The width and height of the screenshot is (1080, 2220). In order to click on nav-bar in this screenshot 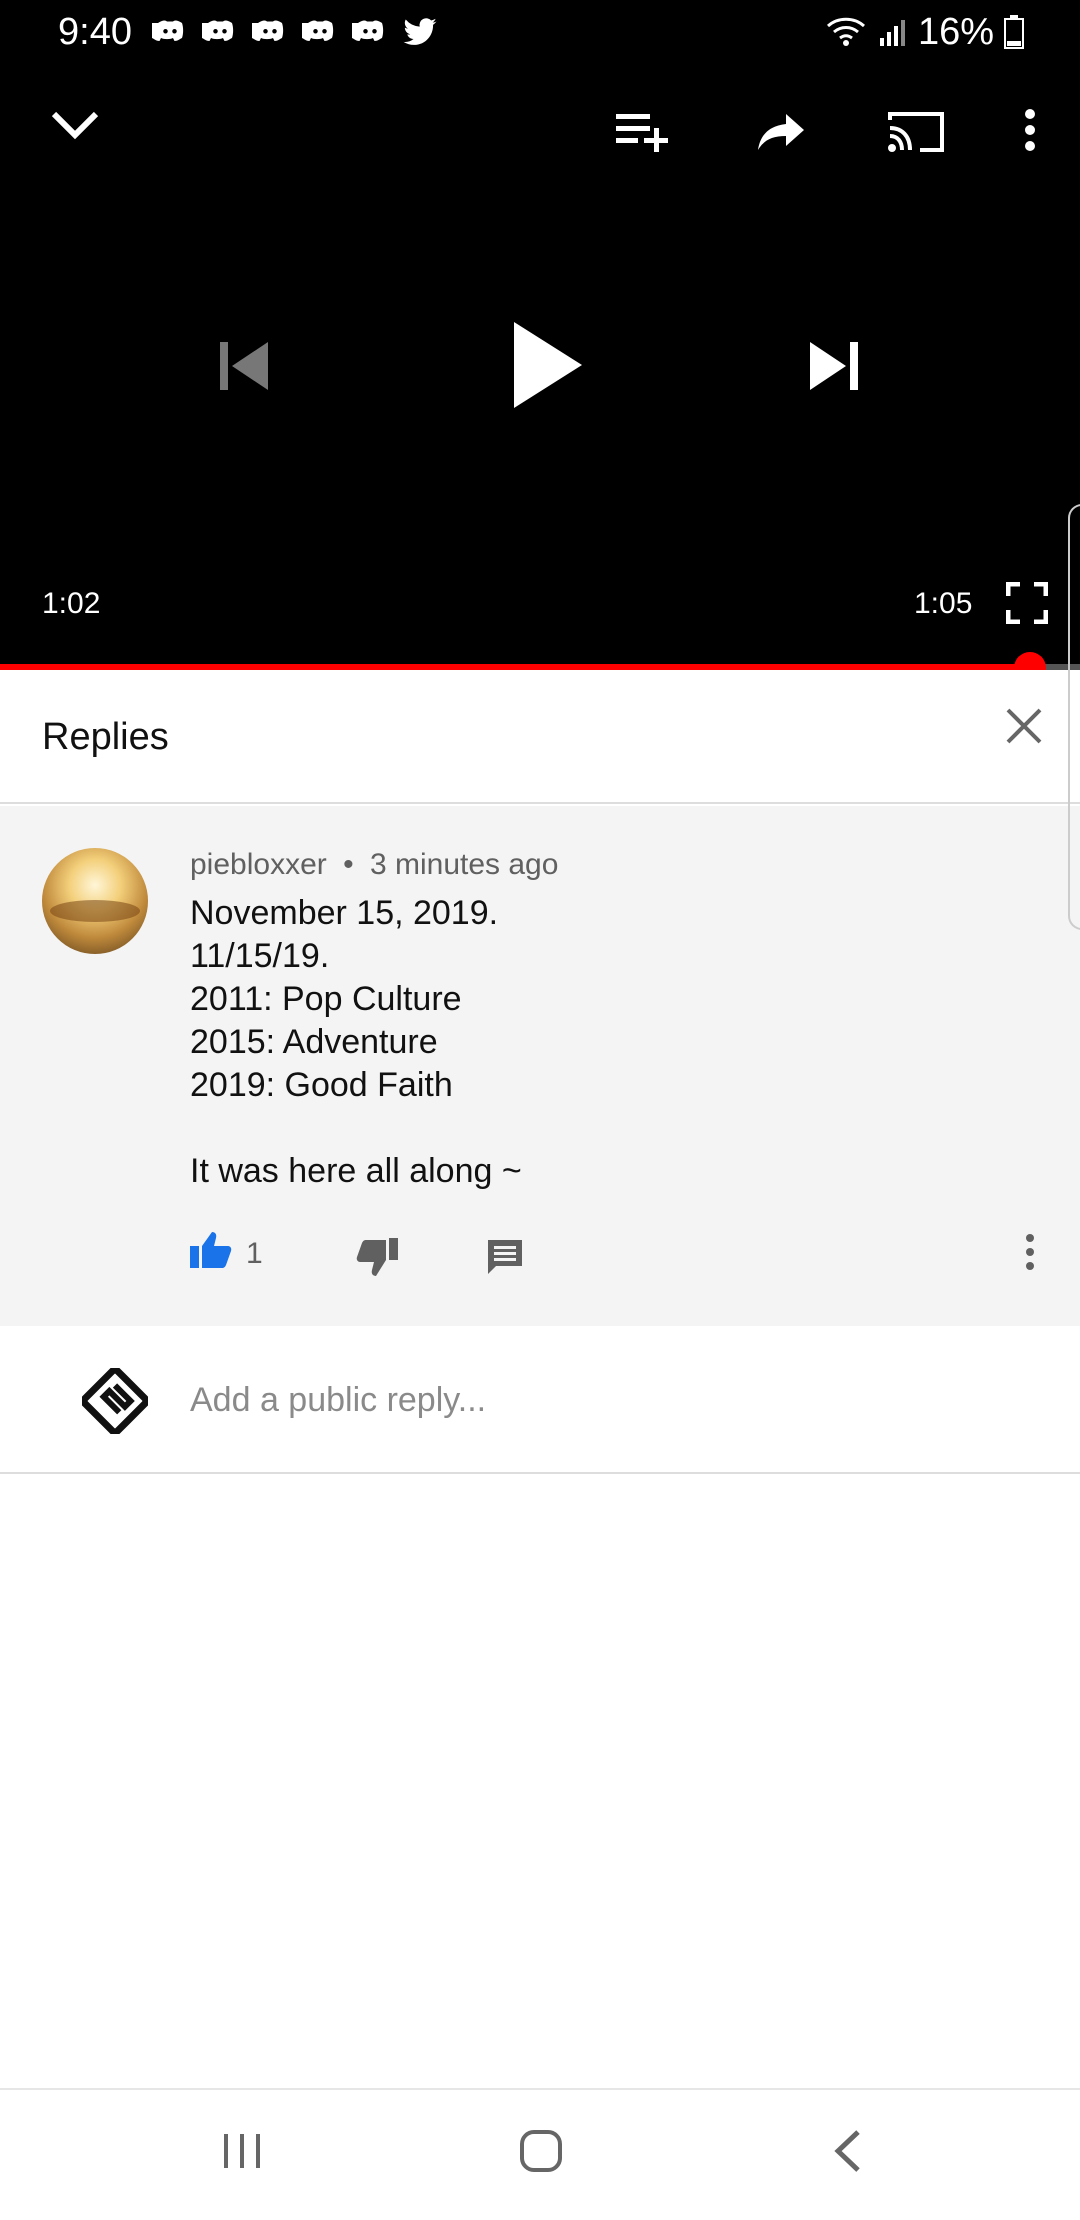, I will do `click(540, 2154)`.